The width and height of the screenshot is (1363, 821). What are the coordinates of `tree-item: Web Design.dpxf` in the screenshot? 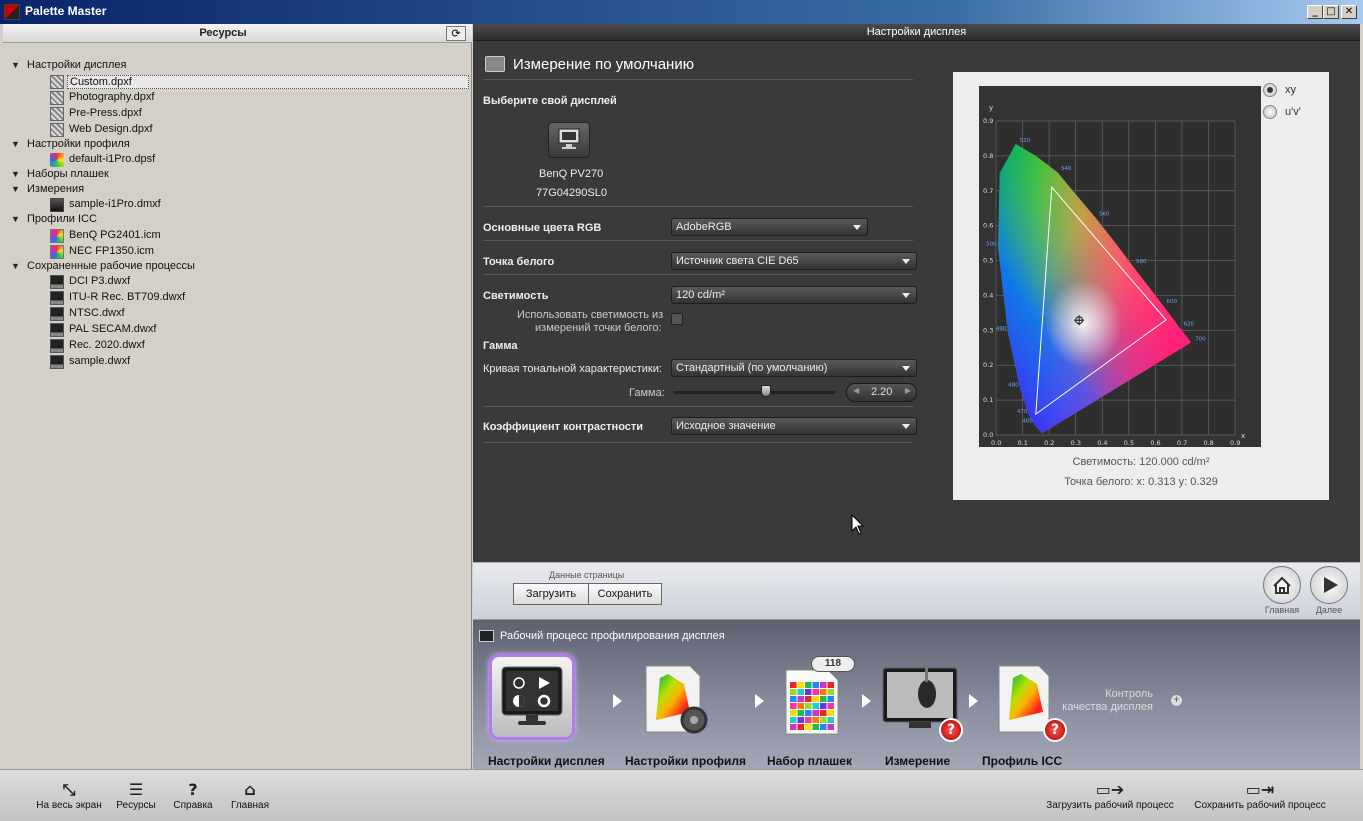 It's located at (111, 129).